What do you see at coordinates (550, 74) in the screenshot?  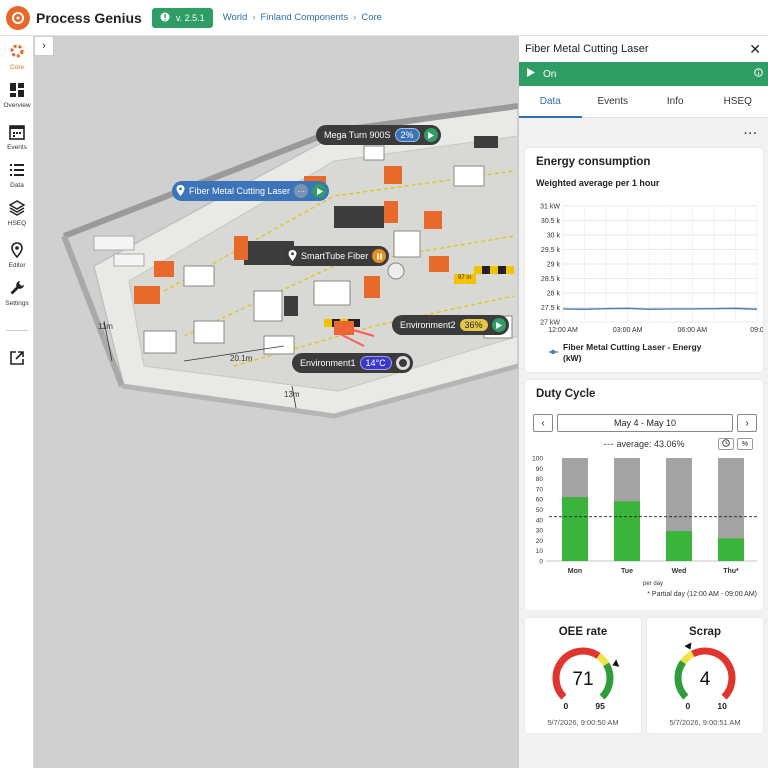 I see `status-label: On` at bounding box center [550, 74].